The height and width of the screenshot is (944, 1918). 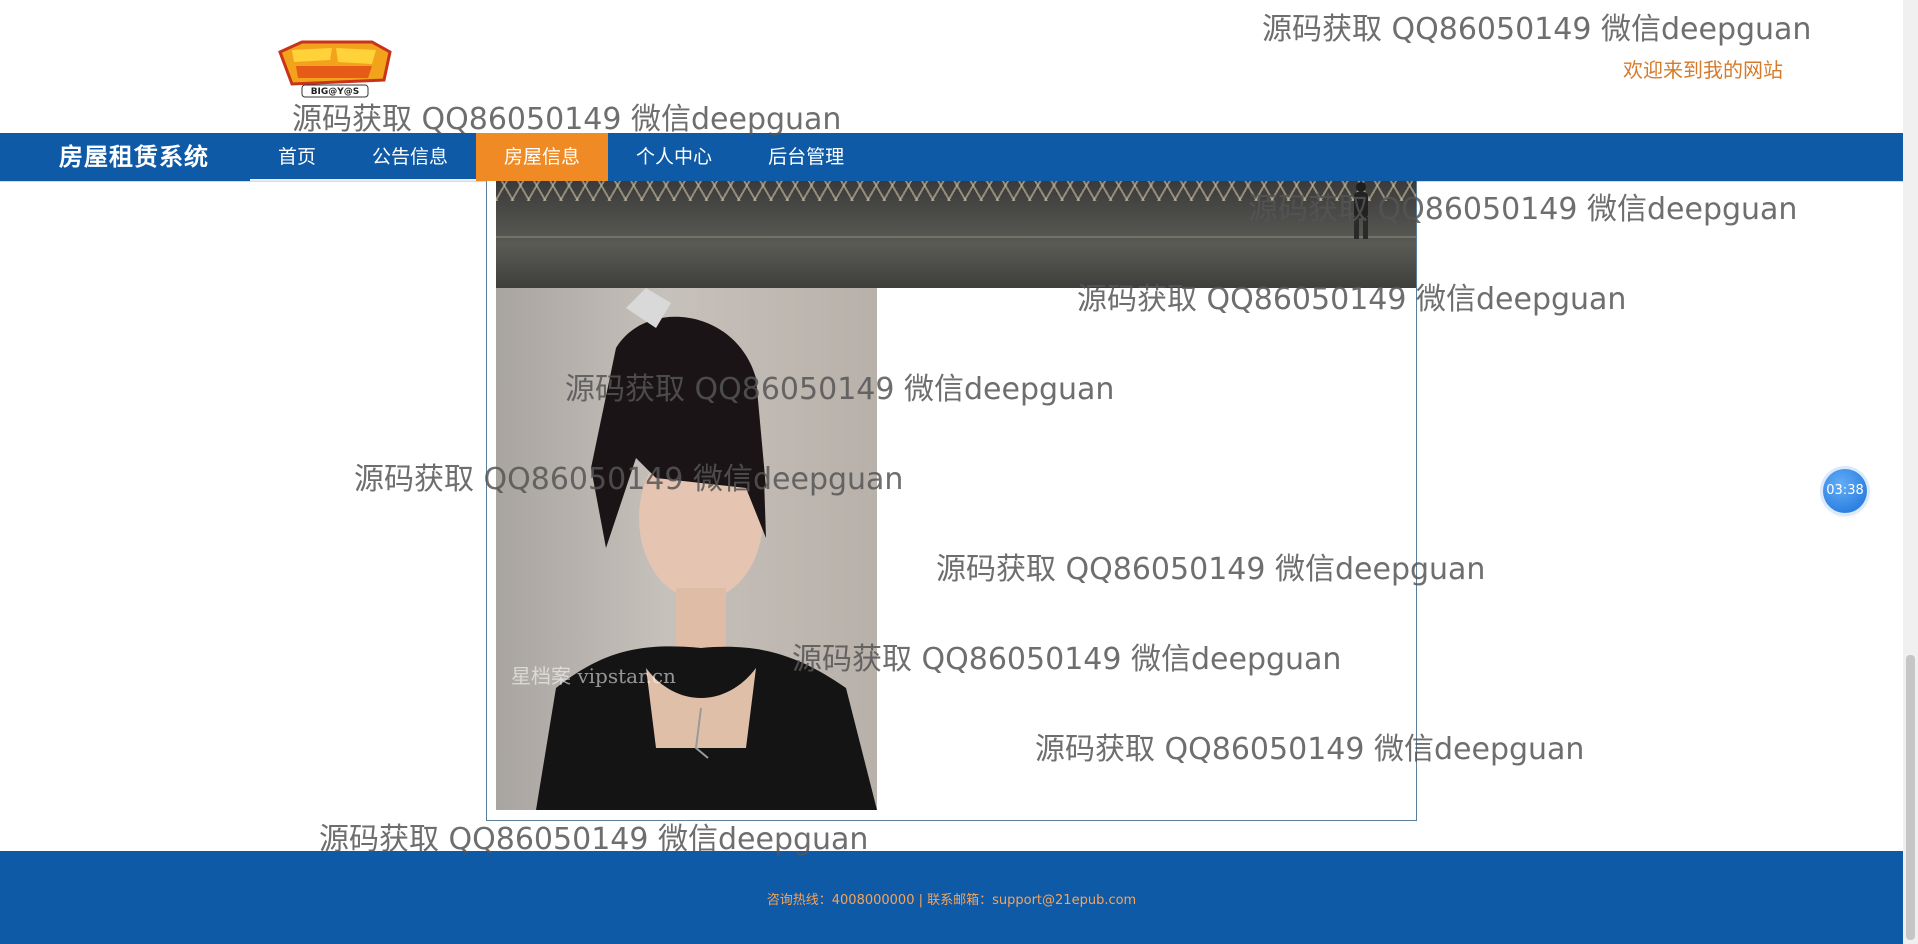 What do you see at coordinates (956, 237) in the screenshot?
I see `photo-road-line` at bounding box center [956, 237].